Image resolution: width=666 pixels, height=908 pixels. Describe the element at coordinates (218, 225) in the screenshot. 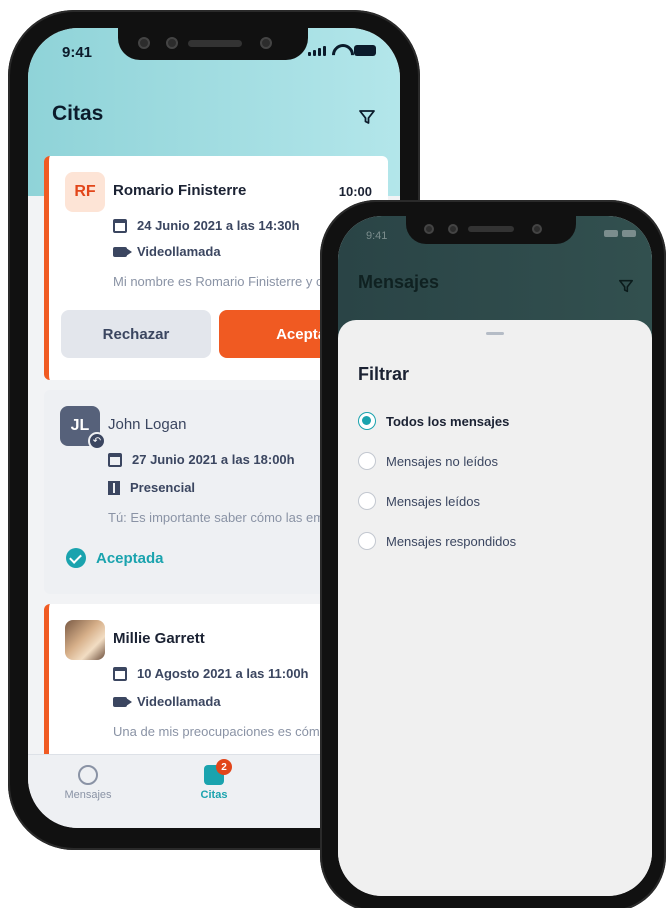

I see `appointment-date: 24 Junio 2021 a las 14:30h` at that location.